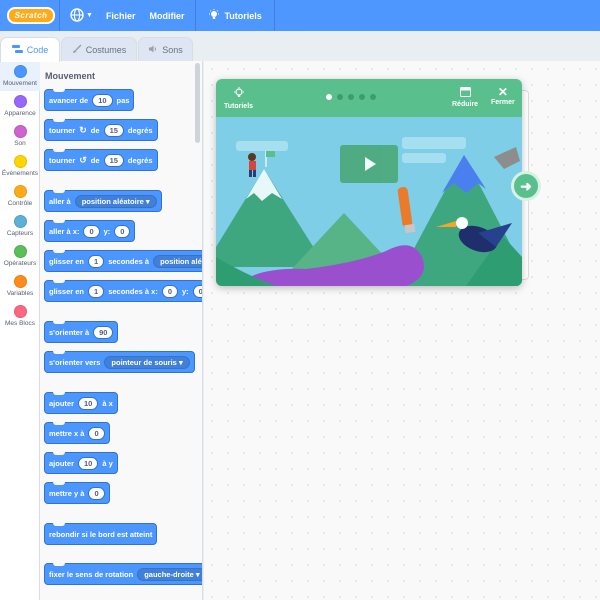 This screenshot has height=600, width=600. I want to click on category-control: Contrôle, so click(20, 196).